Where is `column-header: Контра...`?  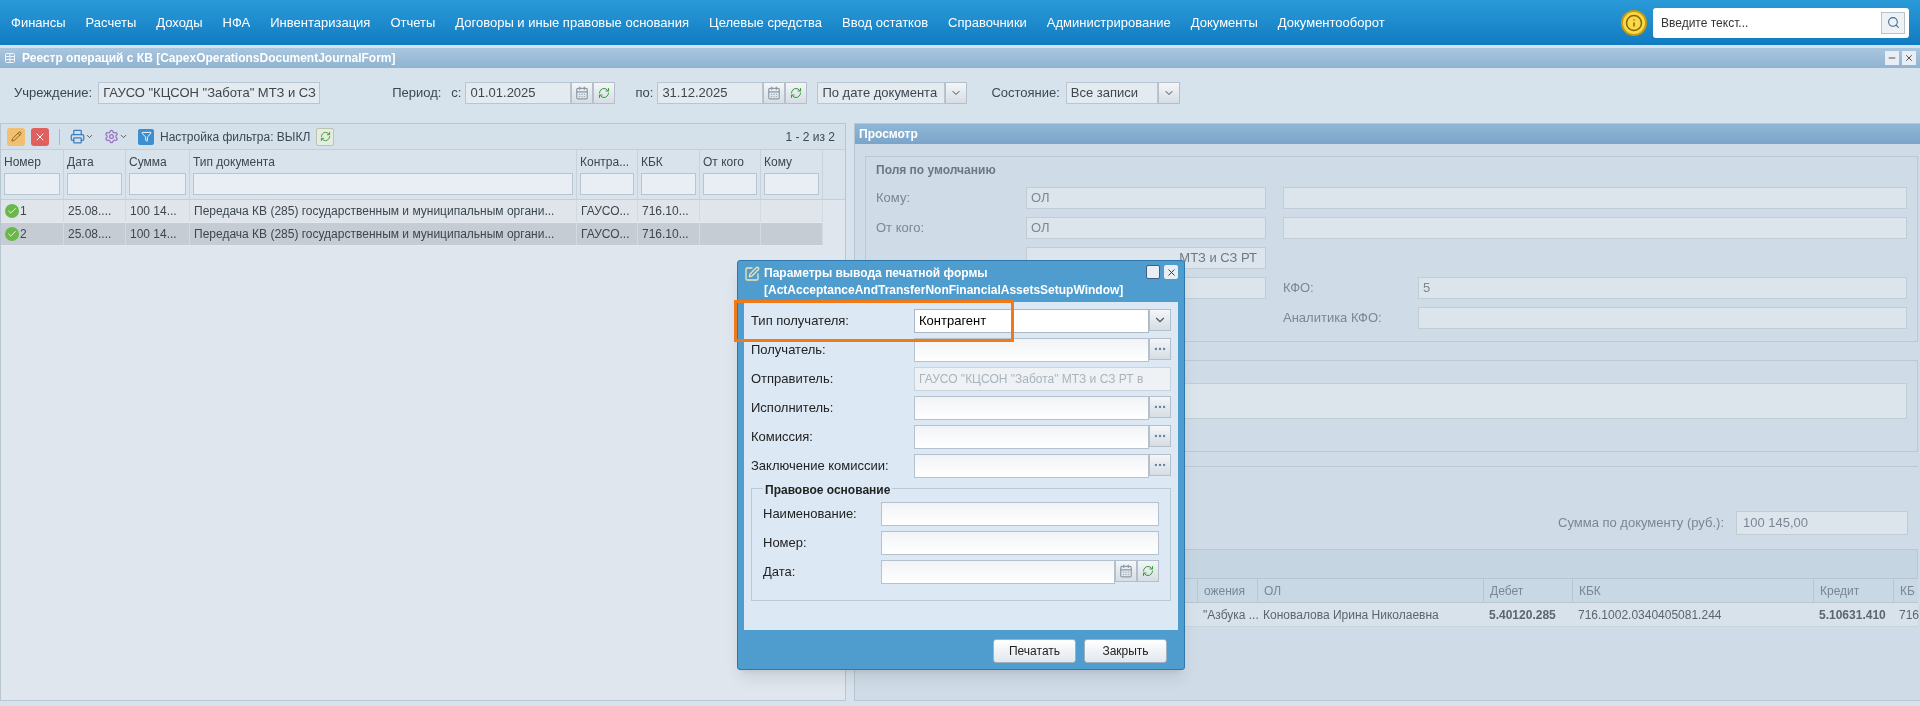
column-header: Контра... is located at coordinates (607, 163).